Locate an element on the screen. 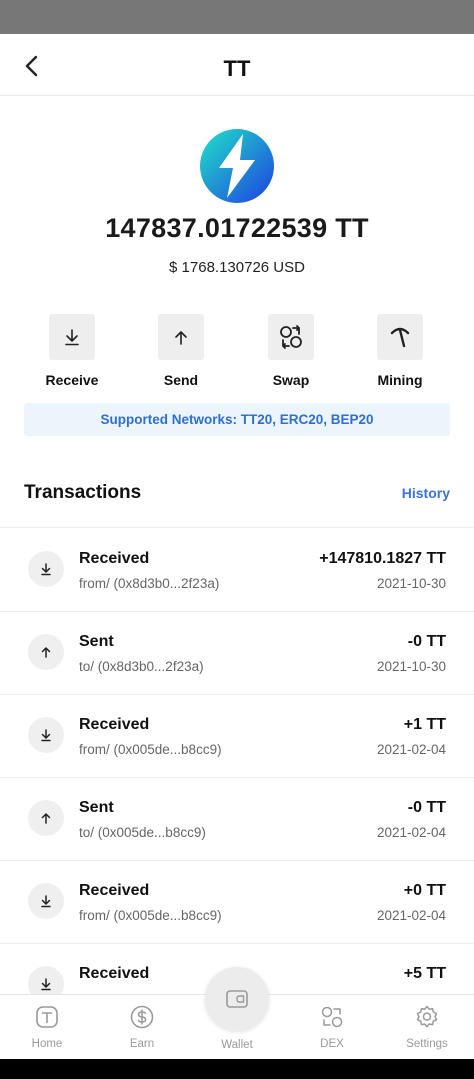 This screenshot has height=1079, width=474. dex-icon is located at coordinates (332, 1017).